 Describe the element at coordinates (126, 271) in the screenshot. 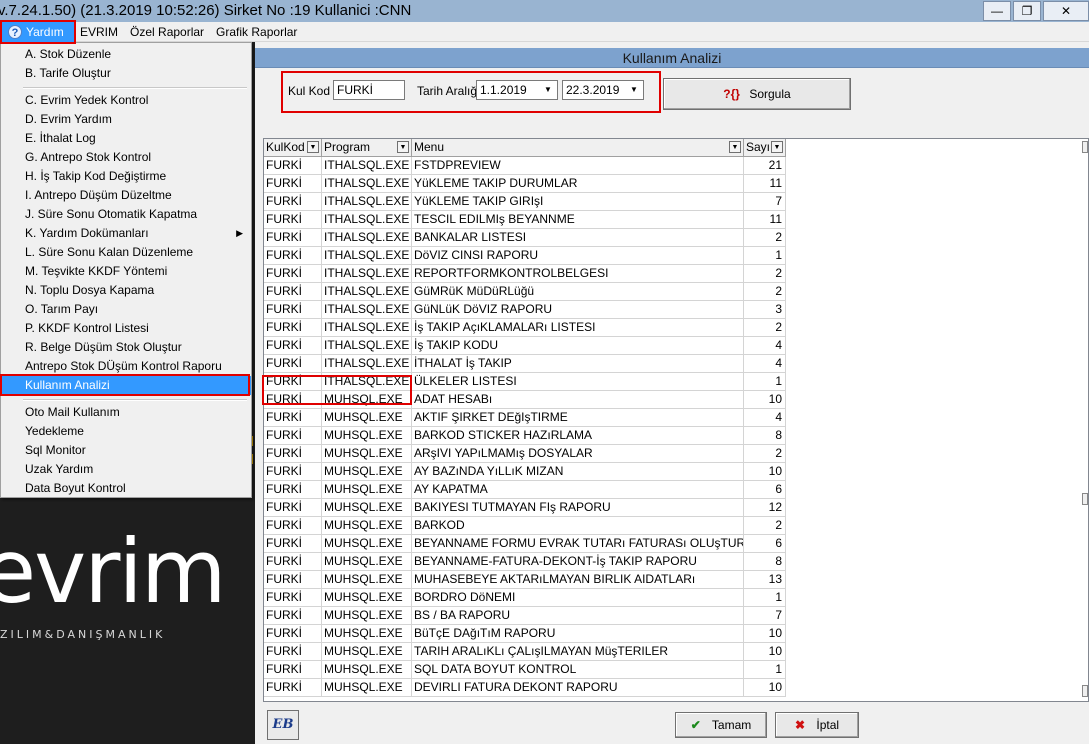

I see `menu-item-tesvikte-kkdf-yontemi: M. Teşvikte KKDF Yöntemi` at that location.